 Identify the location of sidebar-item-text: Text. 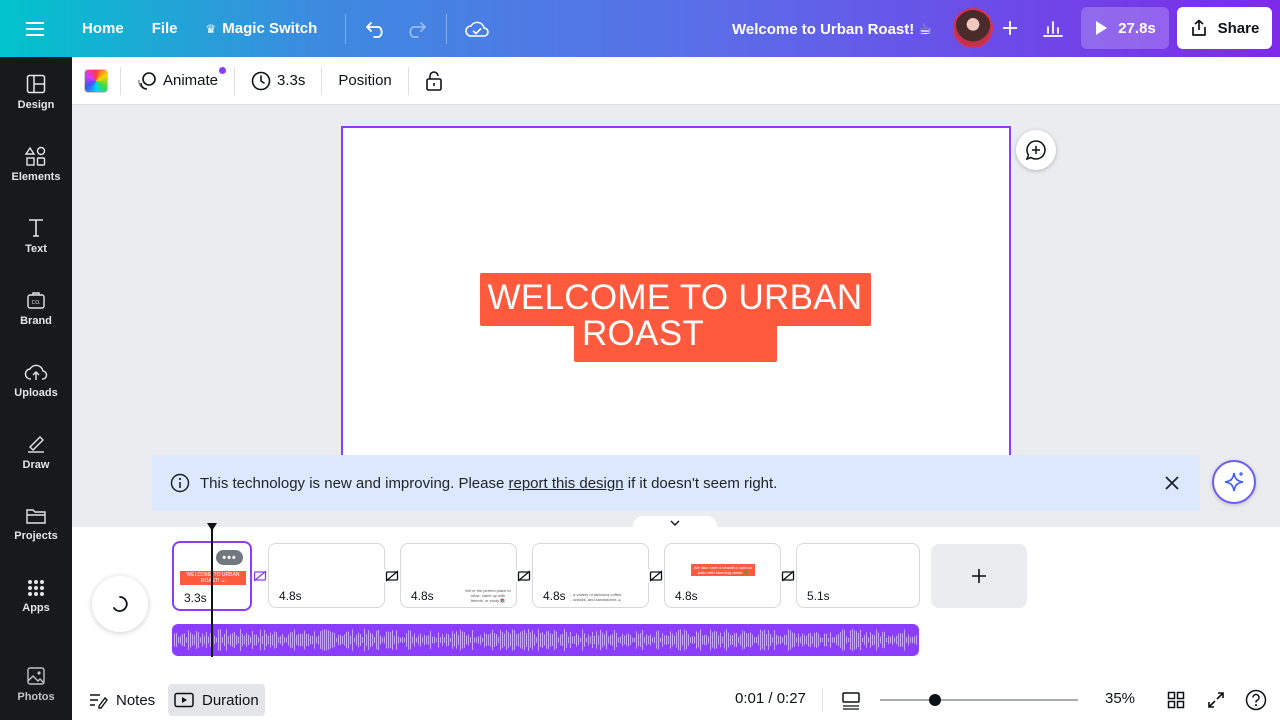
(36, 236).